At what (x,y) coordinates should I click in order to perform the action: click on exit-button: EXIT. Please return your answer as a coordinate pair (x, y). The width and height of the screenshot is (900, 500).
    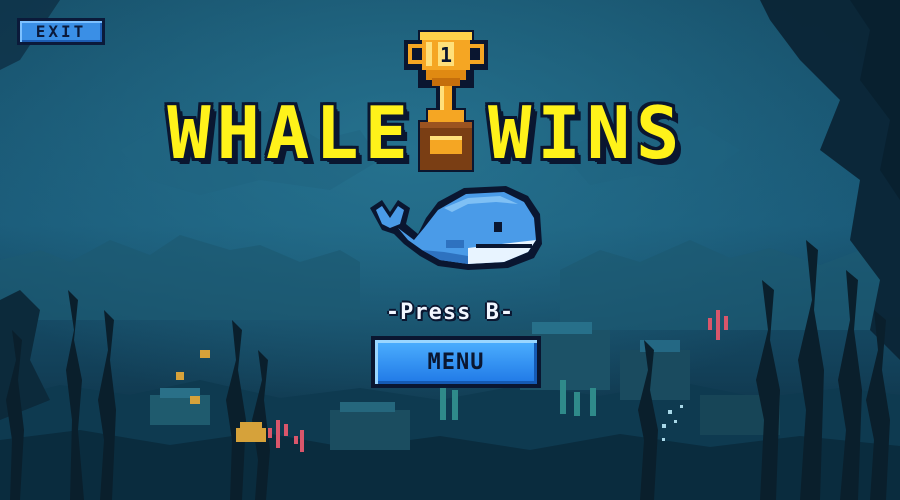
    Looking at the image, I should click on (61, 31).